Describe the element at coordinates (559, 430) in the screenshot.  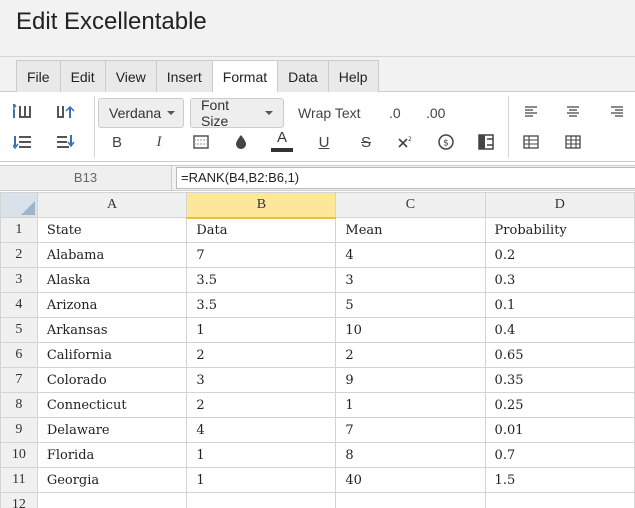
I see `cell: 0.01` at that location.